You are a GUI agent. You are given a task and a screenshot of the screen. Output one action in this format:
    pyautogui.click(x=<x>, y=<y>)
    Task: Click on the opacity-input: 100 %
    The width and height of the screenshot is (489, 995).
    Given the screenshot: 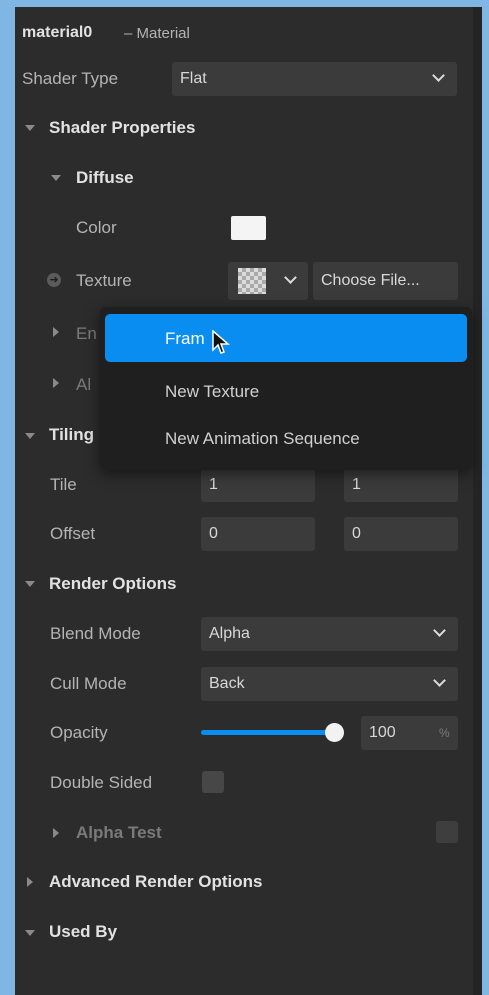 What is the action you would take?
    pyautogui.click(x=409, y=733)
    